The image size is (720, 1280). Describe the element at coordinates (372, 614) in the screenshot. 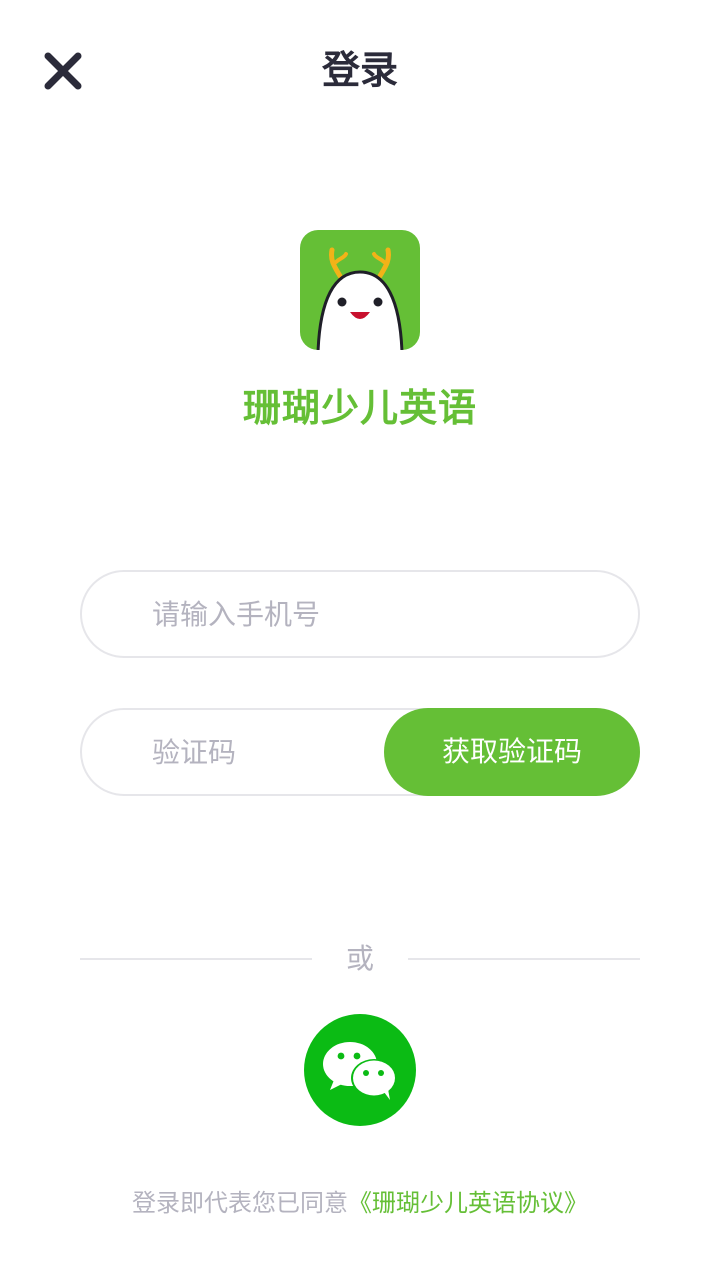

I see `phone-input` at that location.